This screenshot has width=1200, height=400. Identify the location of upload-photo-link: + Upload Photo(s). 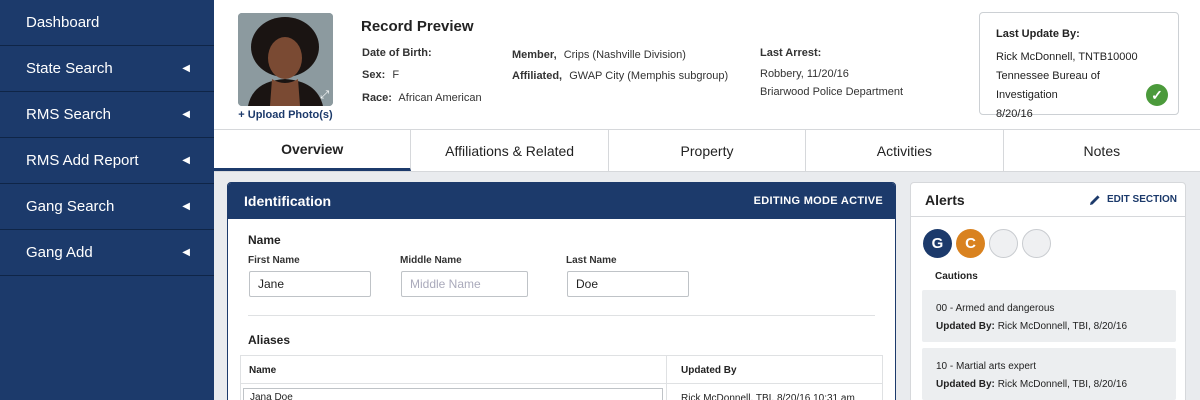
(285, 115).